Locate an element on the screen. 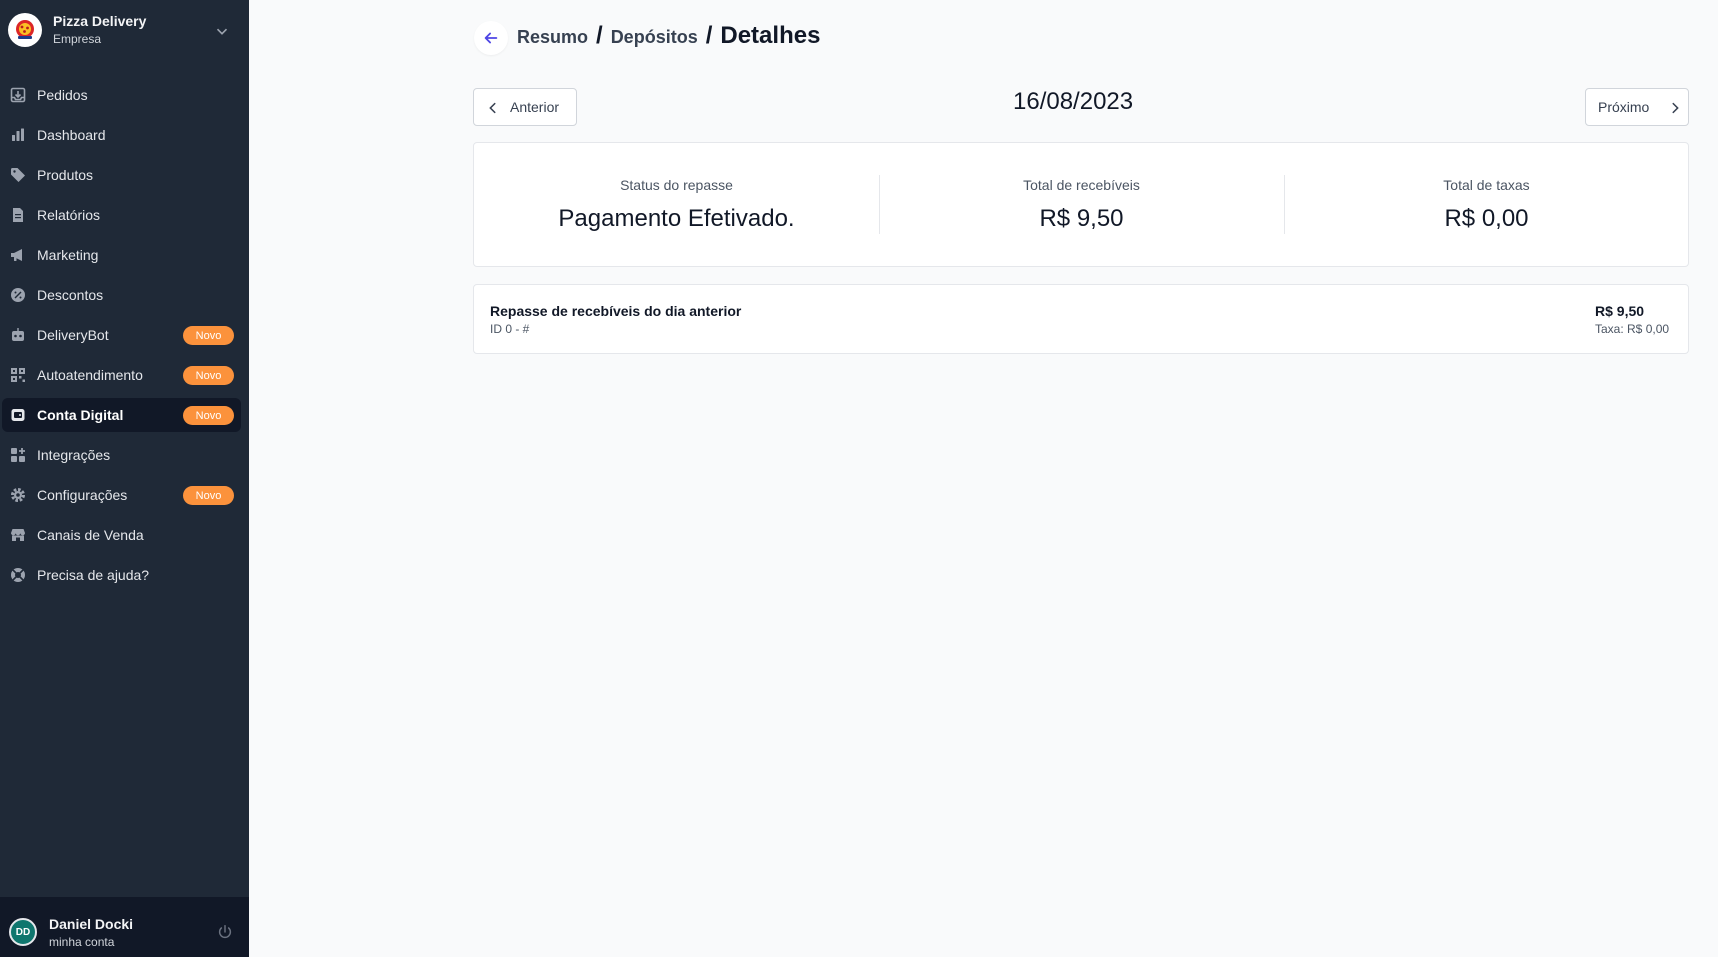  receivables-label: Total de recebíveis is located at coordinates (1081, 185).